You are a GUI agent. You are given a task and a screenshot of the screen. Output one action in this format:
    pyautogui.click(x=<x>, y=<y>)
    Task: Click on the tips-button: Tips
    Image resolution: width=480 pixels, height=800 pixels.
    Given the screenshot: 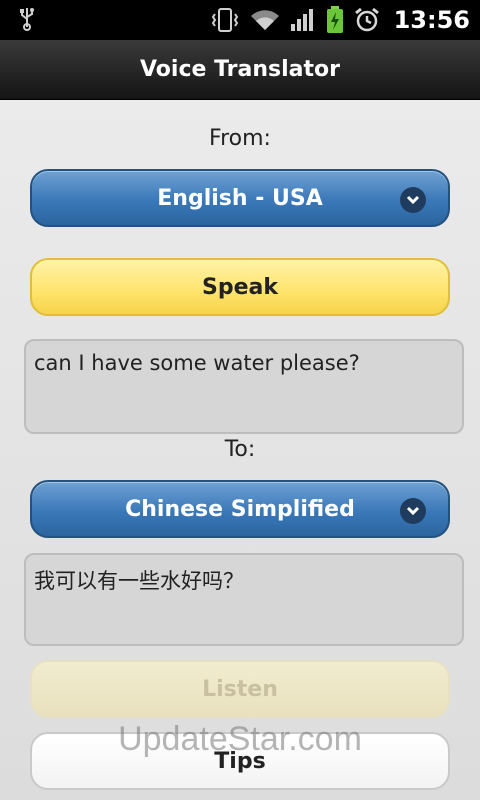 What is the action you would take?
    pyautogui.click(x=240, y=761)
    